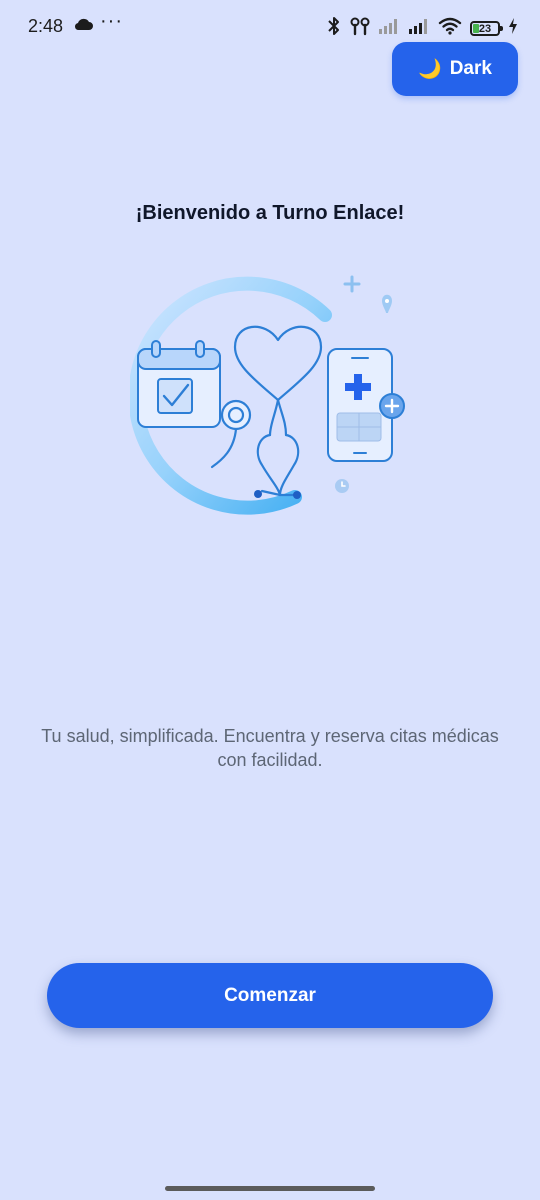 The height and width of the screenshot is (1200, 540). Describe the element at coordinates (450, 28) in the screenshot. I see `wifi-icon` at that location.